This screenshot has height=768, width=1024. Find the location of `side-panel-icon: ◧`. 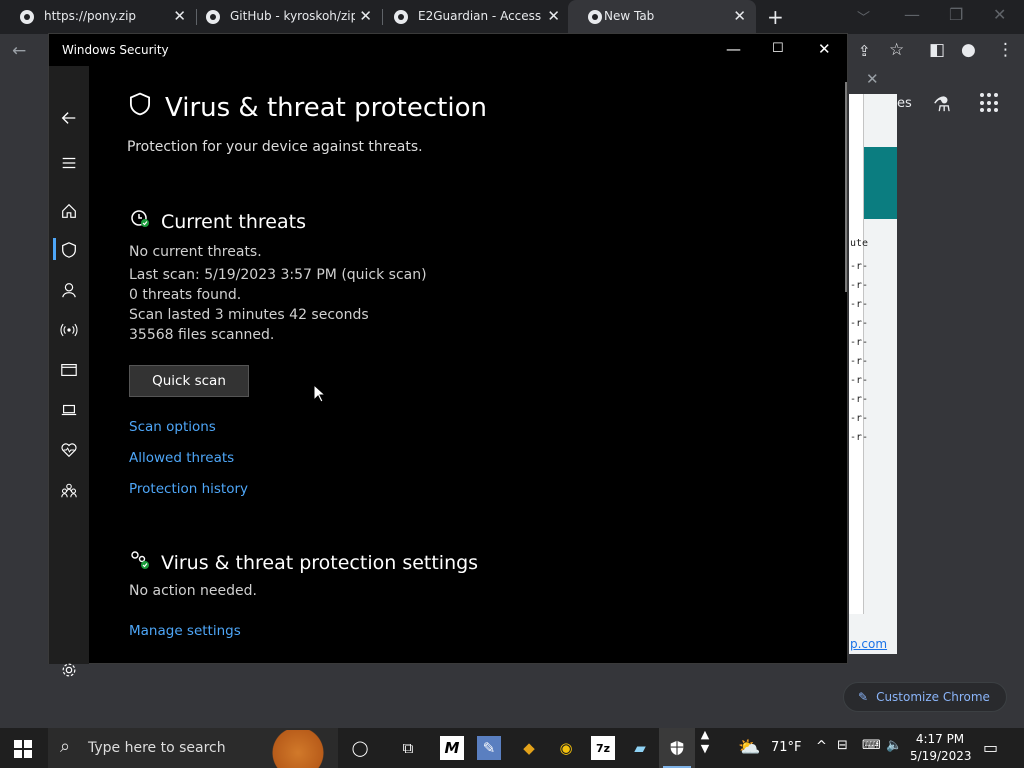

side-panel-icon: ◧ is located at coordinates (937, 50).